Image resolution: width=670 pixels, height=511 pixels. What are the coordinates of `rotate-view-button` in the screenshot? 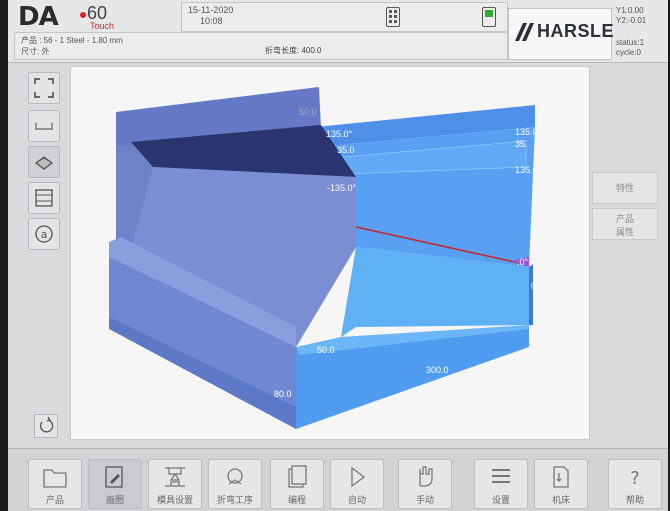 It's located at (46, 426).